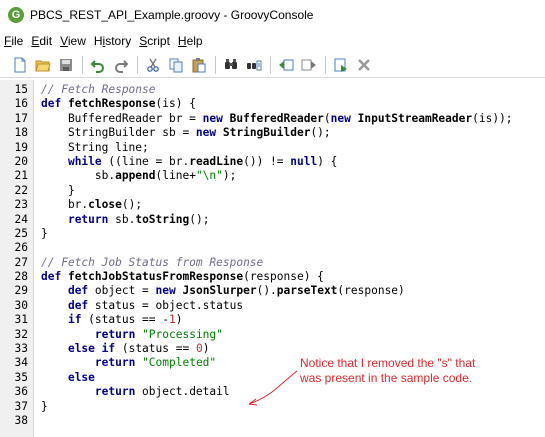 This screenshot has width=545, height=437. I want to click on history-previous-icon, so click(286, 65).